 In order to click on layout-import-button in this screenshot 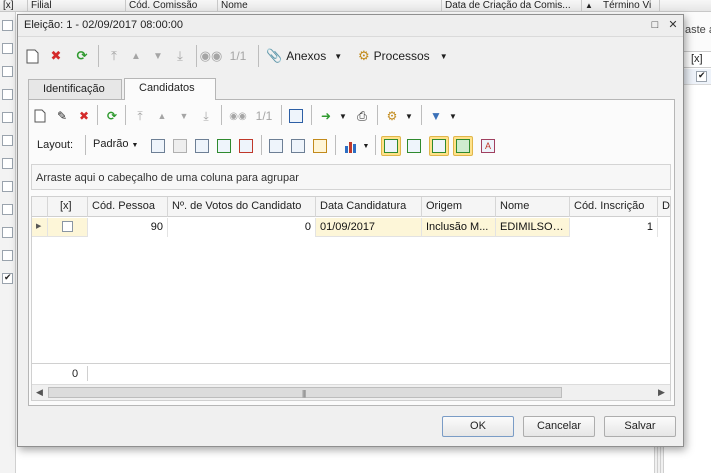, I will do `click(224, 146)`.